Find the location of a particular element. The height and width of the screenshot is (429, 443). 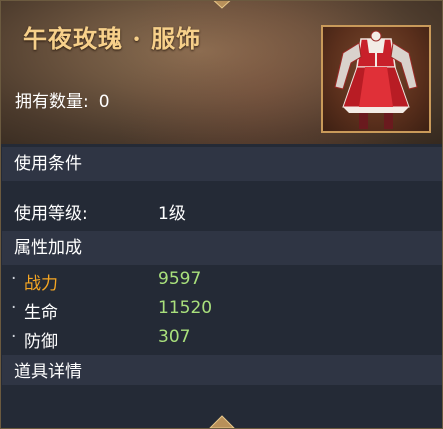

details-section-header: 道具详情 is located at coordinates (222, 372).